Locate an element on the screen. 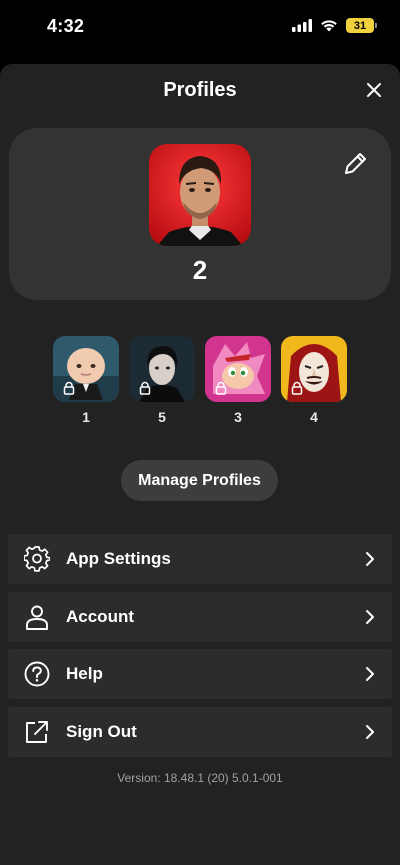 The width and height of the screenshot is (400, 865). edit-profile-button is located at coordinates (355, 164).